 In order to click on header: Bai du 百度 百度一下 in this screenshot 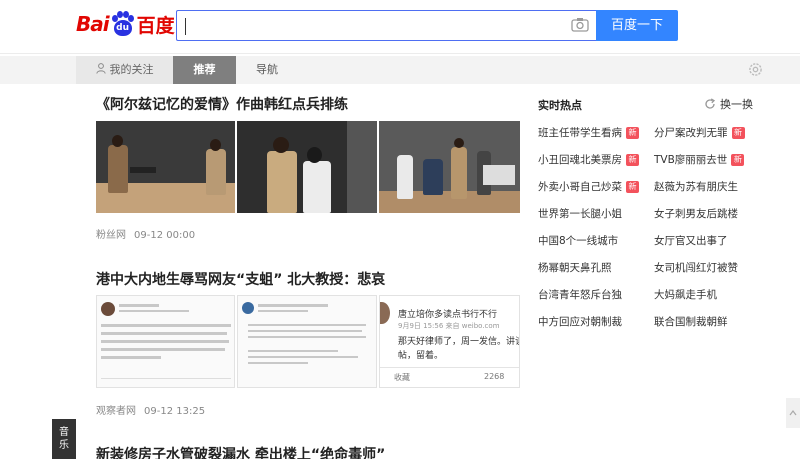, I will do `click(400, 27)`.